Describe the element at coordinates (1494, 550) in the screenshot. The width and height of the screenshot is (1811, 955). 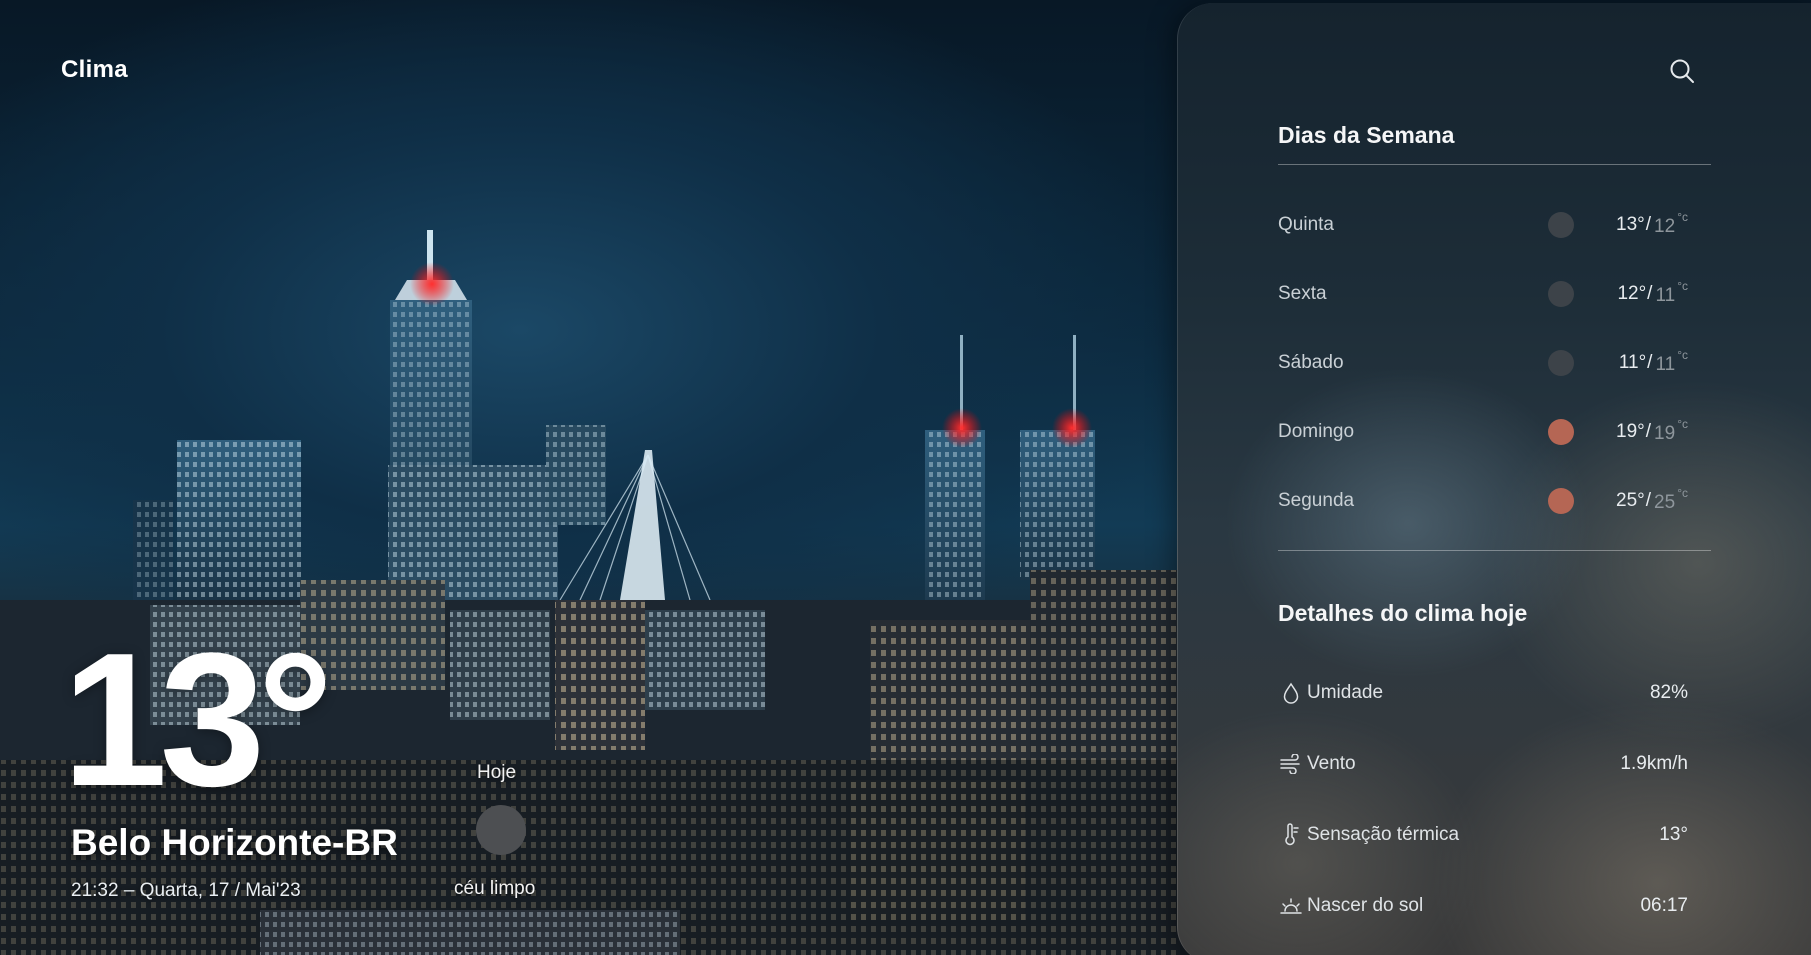
I see `details-divider` at that location.